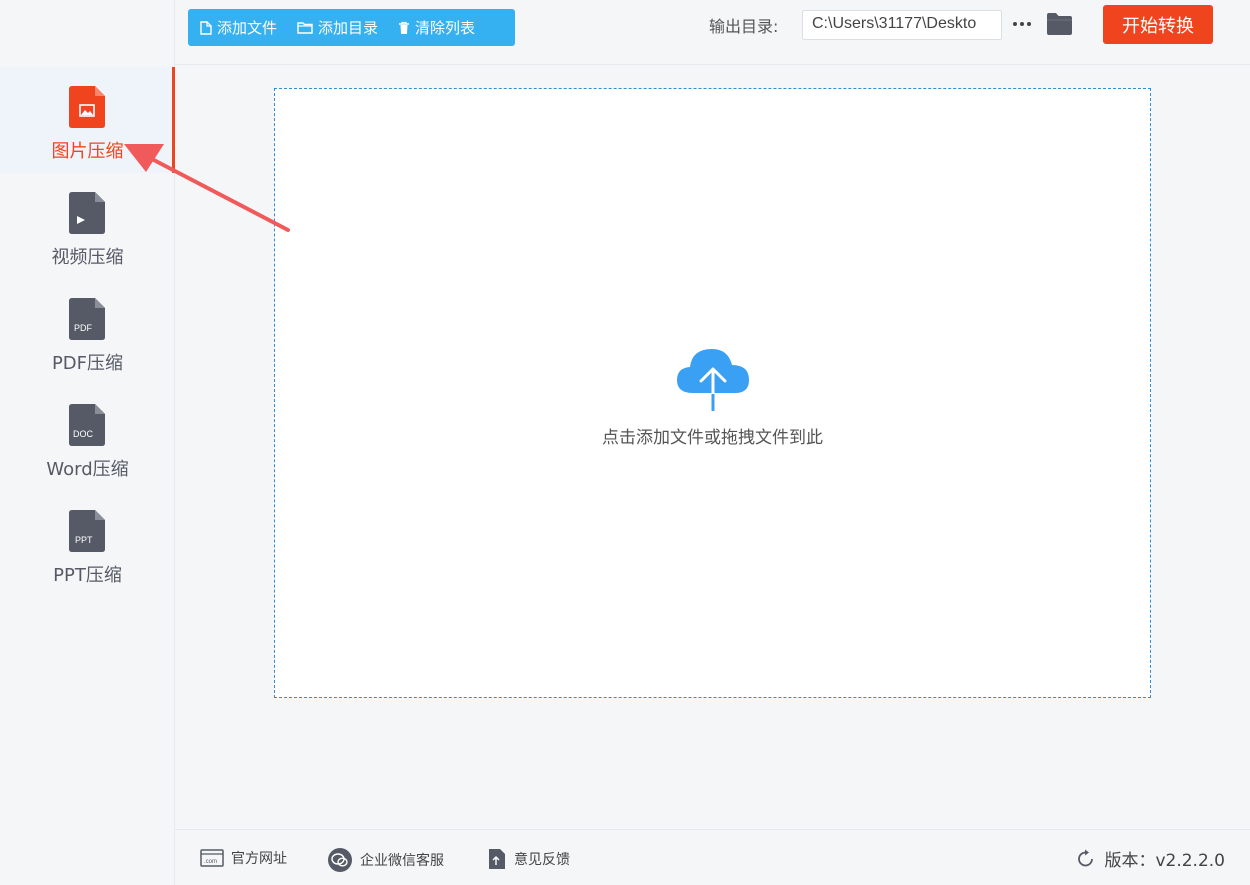 The width and height of the screenshot is (1250, 885). I want to click on version-label: 版本：v2.2.2.0, so click(1164, 861).